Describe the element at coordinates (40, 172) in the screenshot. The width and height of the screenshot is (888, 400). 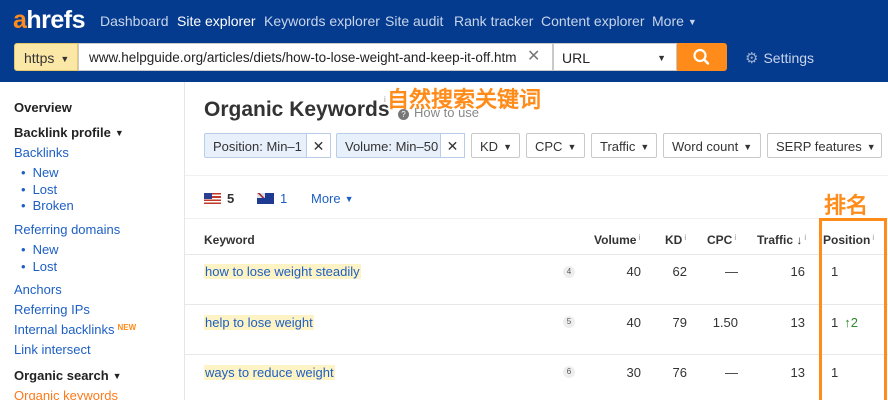
I see `sidebar-backlinks-new: • New` at that location.